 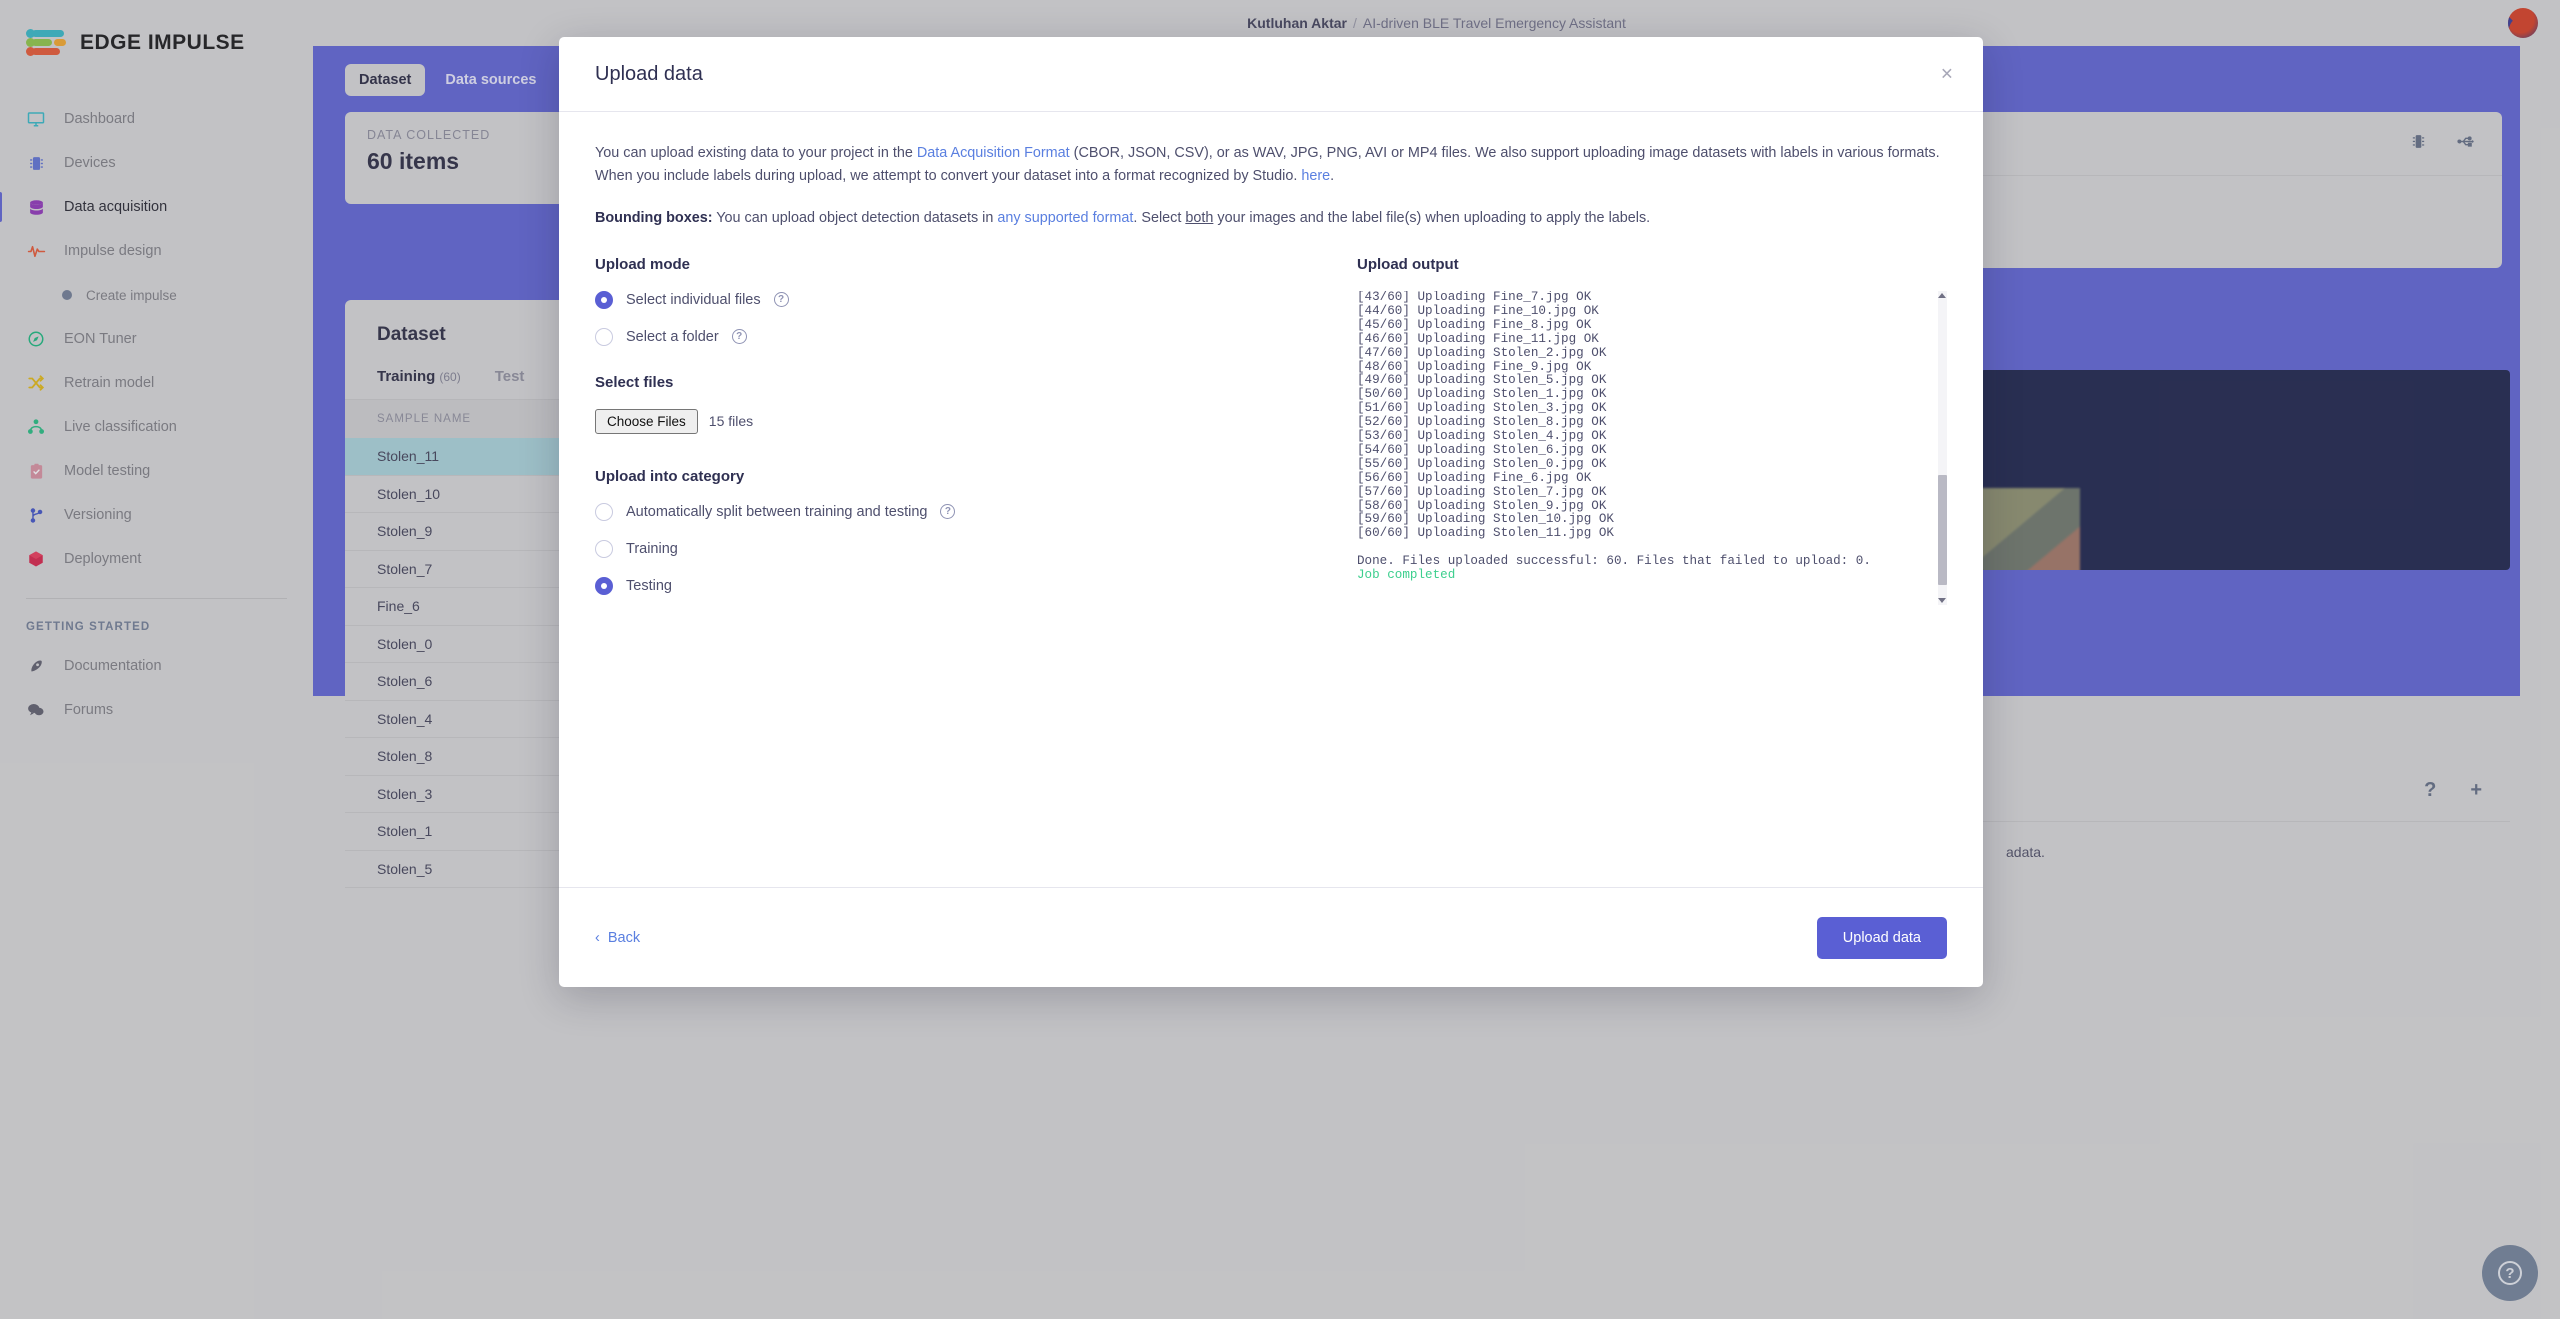 I want to click on radio-testing: Testing, so click(x=950, y=585).